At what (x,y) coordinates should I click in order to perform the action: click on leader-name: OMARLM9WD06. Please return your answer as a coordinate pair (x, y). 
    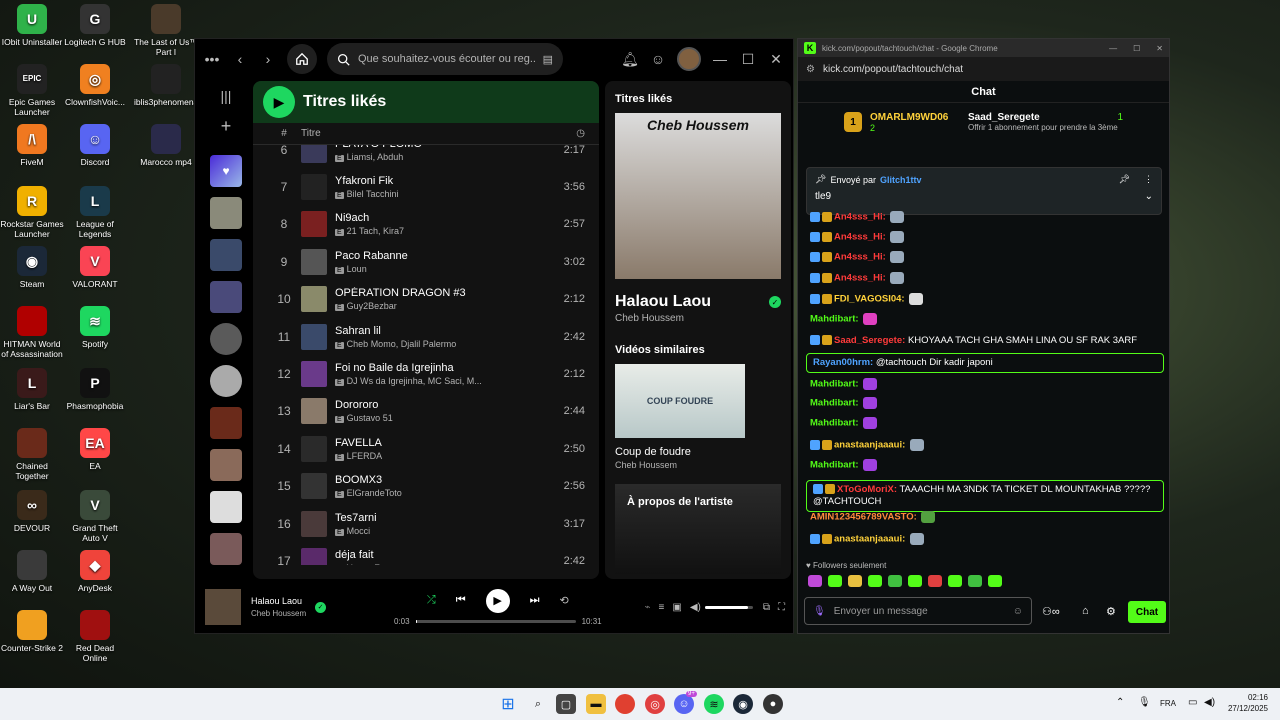
    Looking at the image, I should click on (915, 117).